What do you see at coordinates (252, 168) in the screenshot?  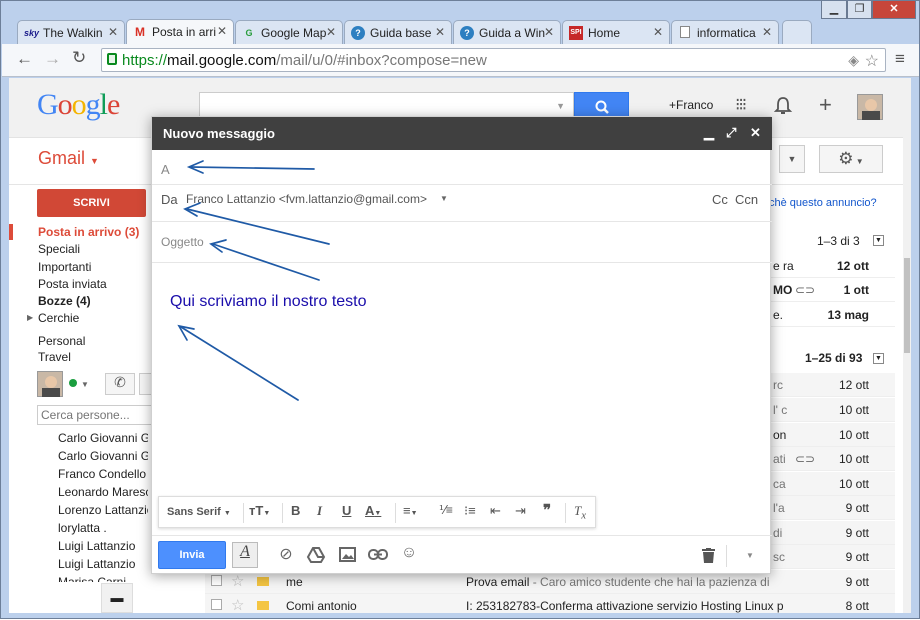 I see `arrow-to-field` at bounding box center [252, 168].